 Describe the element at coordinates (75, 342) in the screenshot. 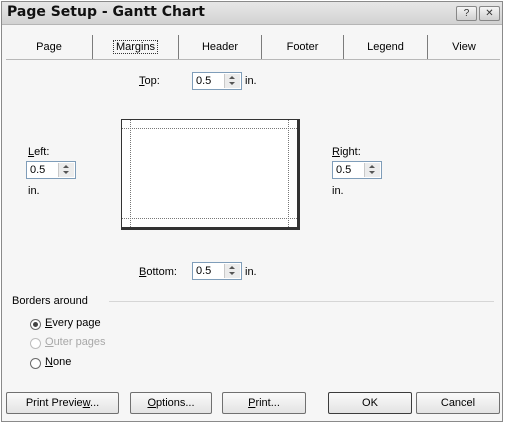

I see `outer-pages-label: Outer pages` at that location.